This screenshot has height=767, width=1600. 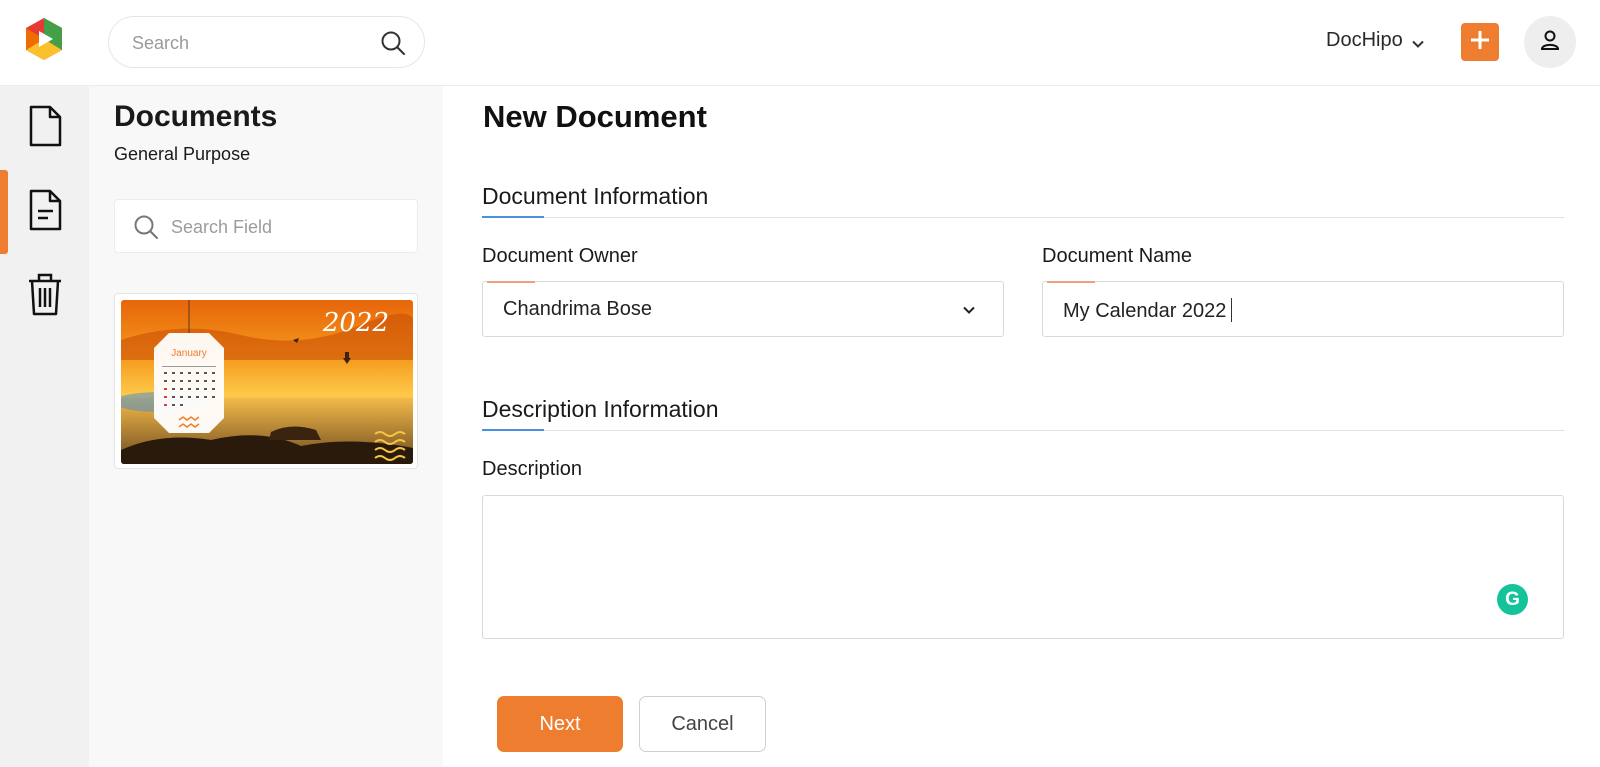 I want to click on document-owner-label: Document Owner, so click(x=560, y=256).